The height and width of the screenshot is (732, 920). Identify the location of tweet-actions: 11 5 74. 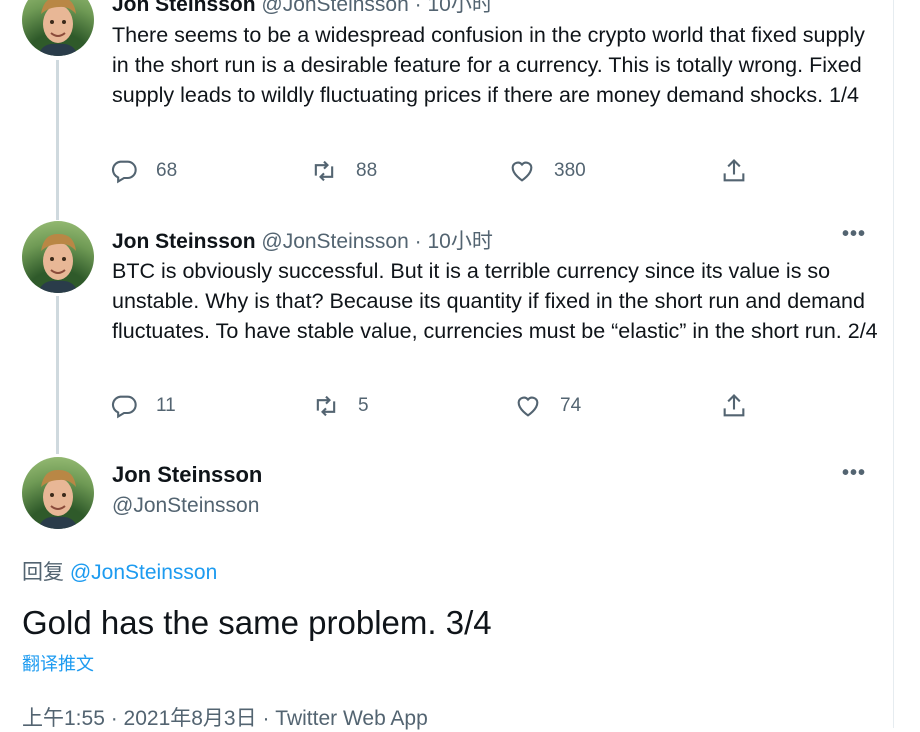
(435, 407).